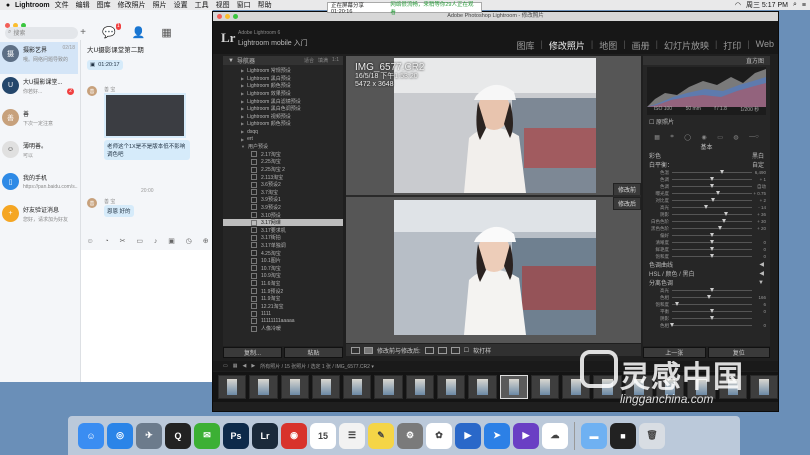 This screenshot has width=810, height=455. What do you see at coordinates (759, 221) in the screenshot?
I see `slider-value: + 30` at bounding box center [759, 221].